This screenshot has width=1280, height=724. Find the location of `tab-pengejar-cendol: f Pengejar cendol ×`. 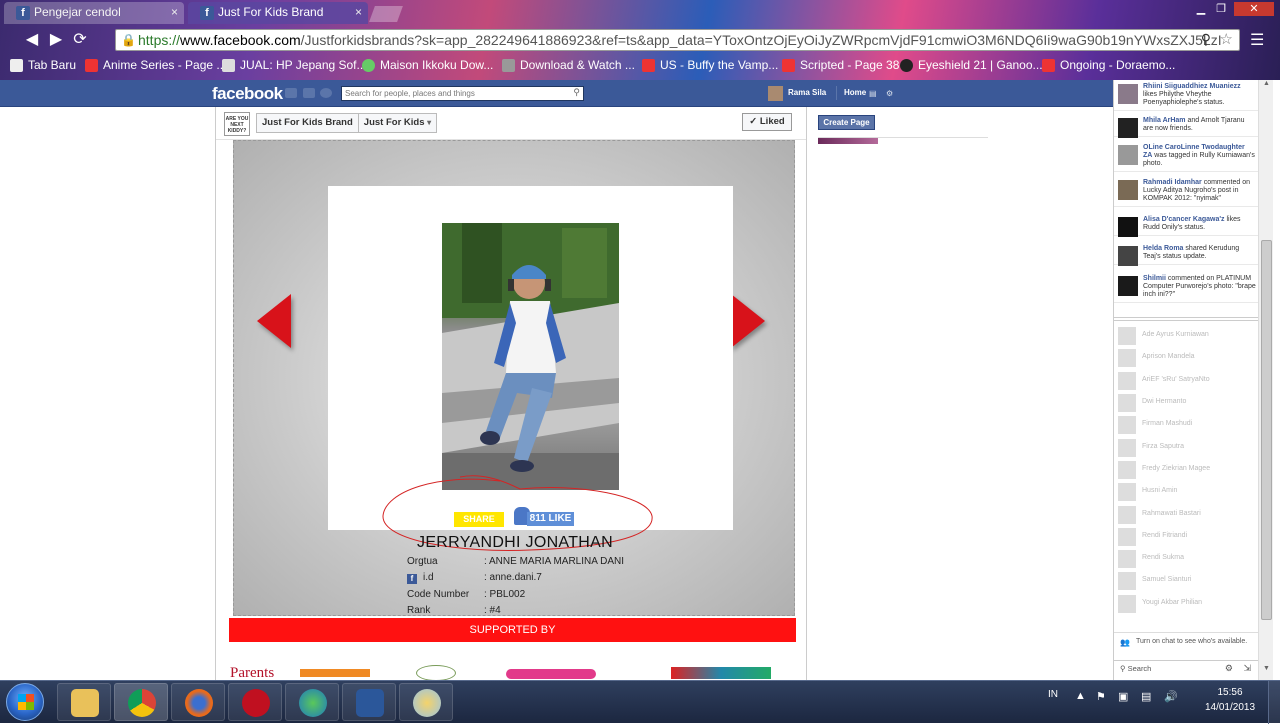

tab-pengejar-cendol: f Pengejar cendol × is located at coordinates (94, 13).